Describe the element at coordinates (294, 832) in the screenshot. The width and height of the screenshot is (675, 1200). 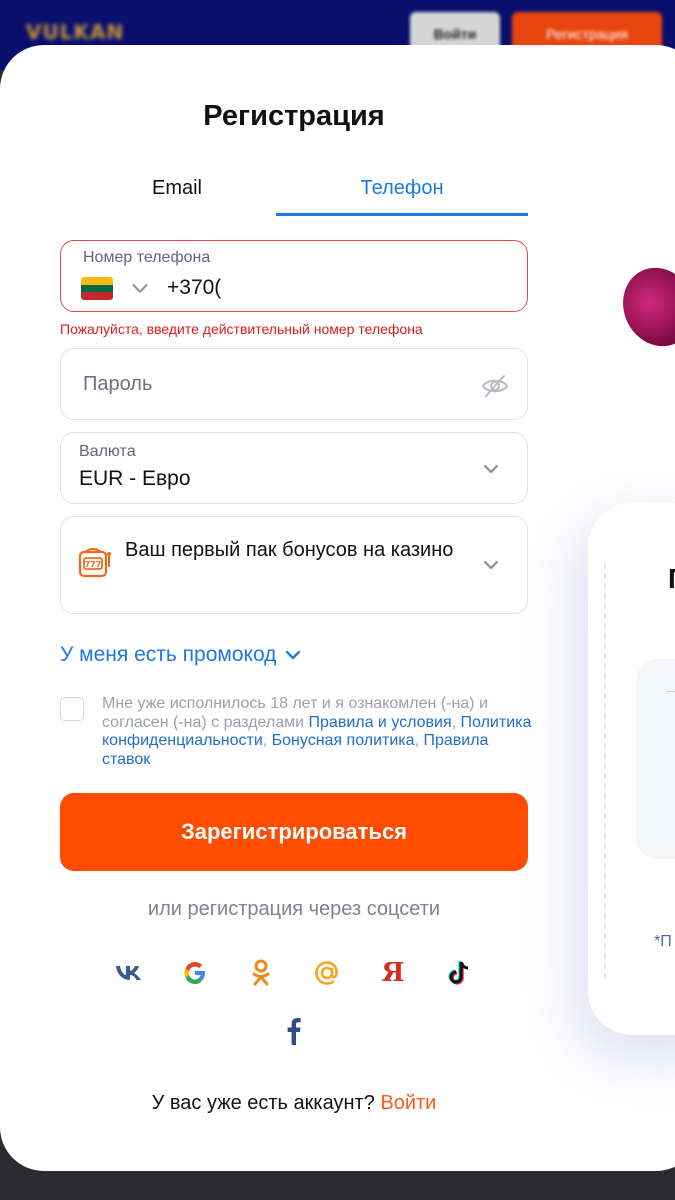
I see `register-button: Зарегистрироваться` at that location.